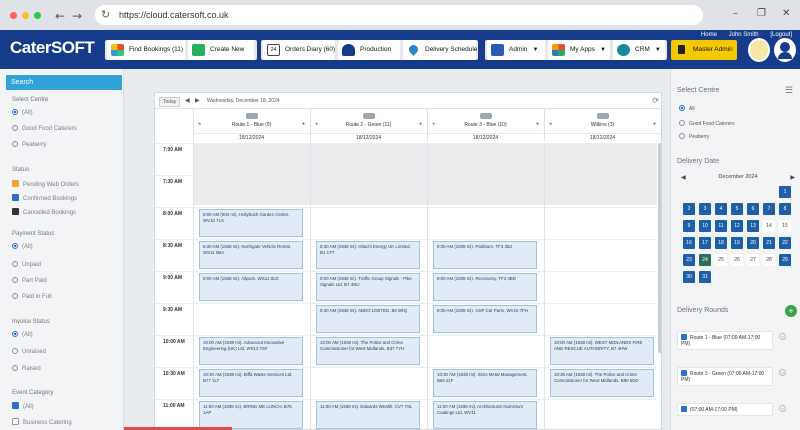  Describe the element at coordinates (26, 264) in the screenshot. I see `payment-option-unpaid: Unpaid` at that location.